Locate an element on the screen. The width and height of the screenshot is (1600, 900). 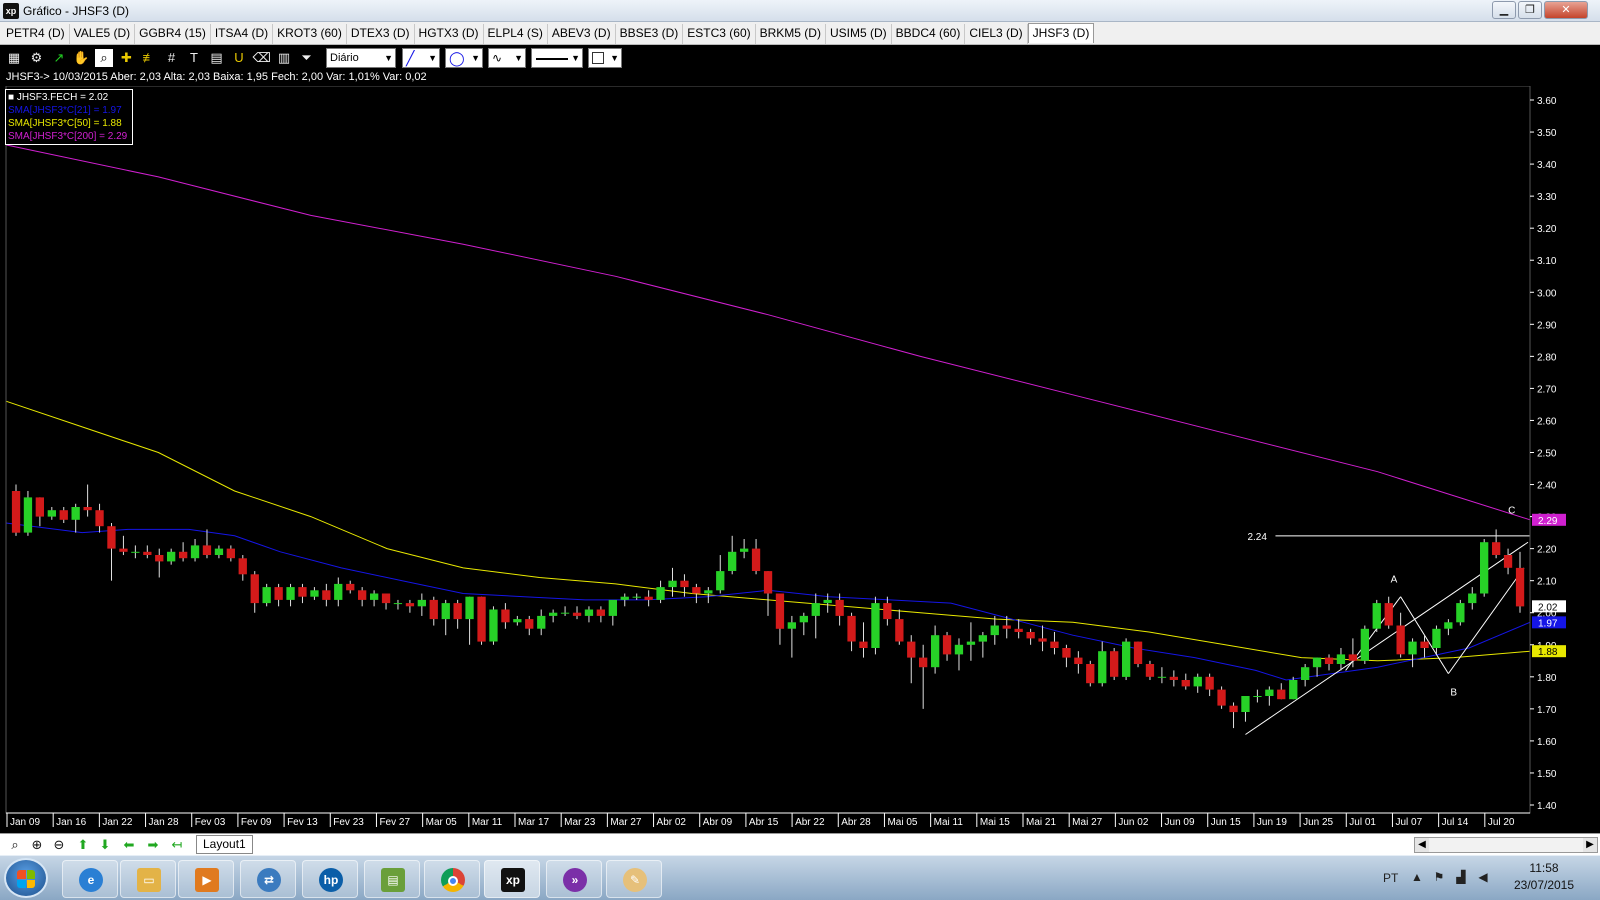
system-clock: 11:58 23/07/2015 is located at coordinates (1544, 877).